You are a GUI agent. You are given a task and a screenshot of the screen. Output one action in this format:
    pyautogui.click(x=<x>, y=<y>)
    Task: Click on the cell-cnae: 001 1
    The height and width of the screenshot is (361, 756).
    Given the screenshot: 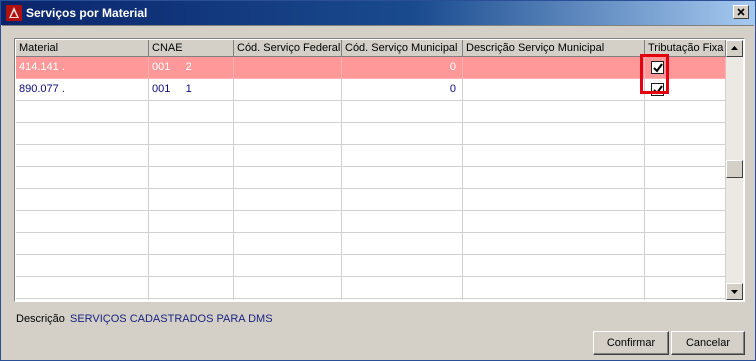 What is the action you would take?
    pyautogui.click(x=191, y=90)
    